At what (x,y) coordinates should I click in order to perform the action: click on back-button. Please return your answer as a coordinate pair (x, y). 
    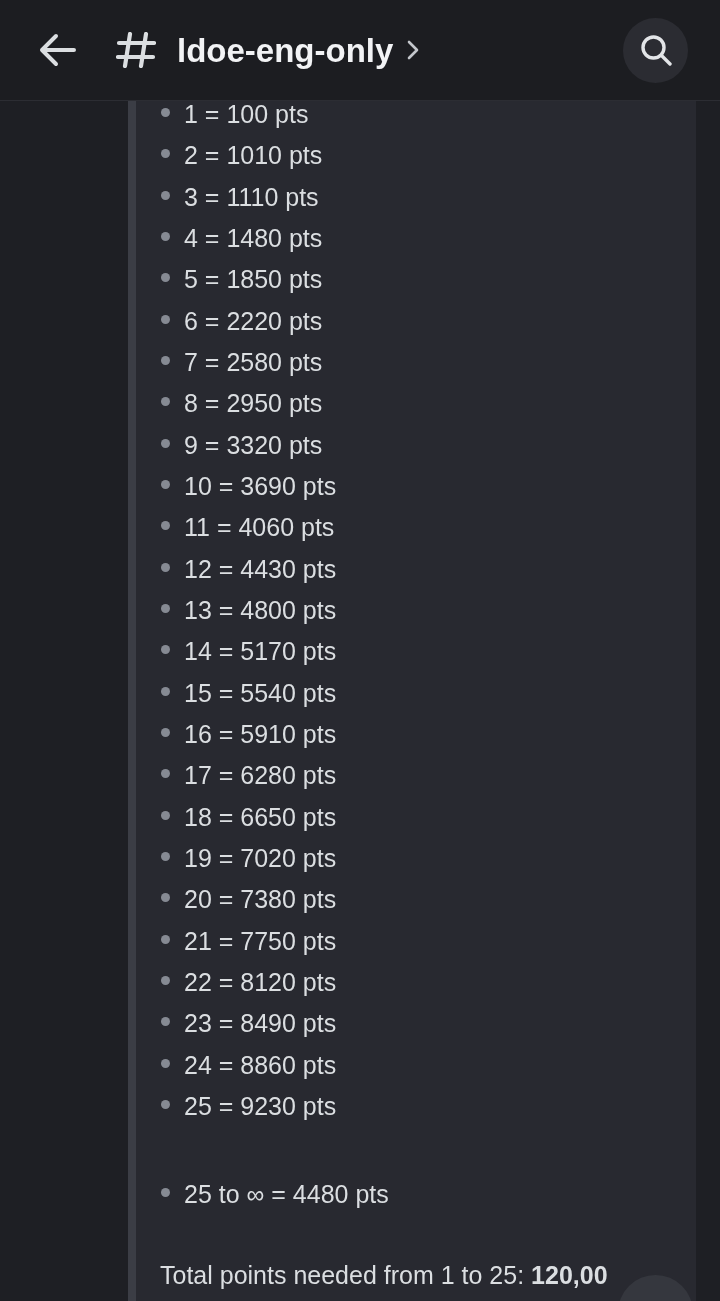
    Looking at the image, I should click on (57, 50).